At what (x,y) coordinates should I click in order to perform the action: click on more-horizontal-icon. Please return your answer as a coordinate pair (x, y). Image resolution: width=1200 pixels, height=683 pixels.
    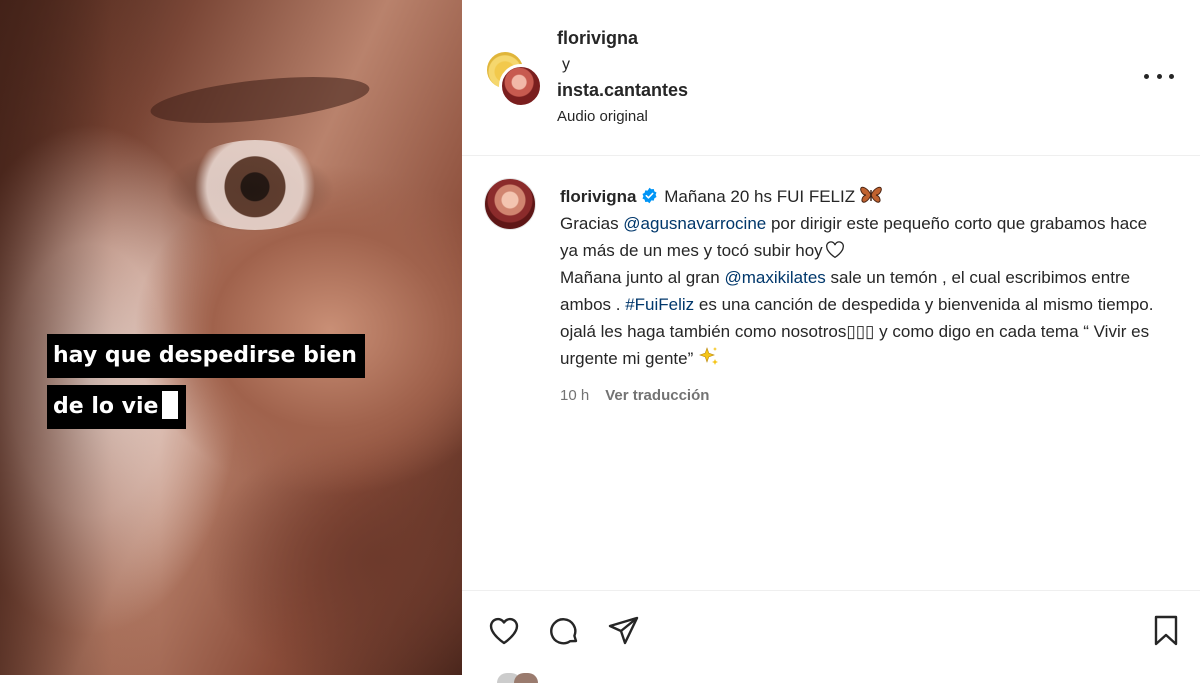
    Looking at the image, I should click on (1159, 76).